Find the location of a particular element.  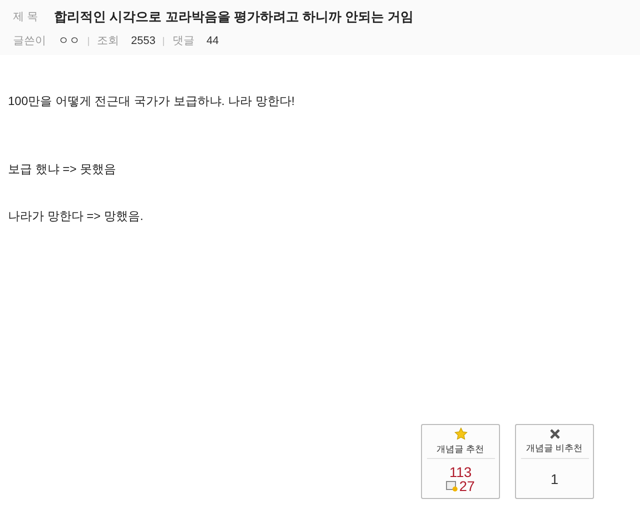

meta-value: ㅇㅇ is located at coordinates (69, 41).